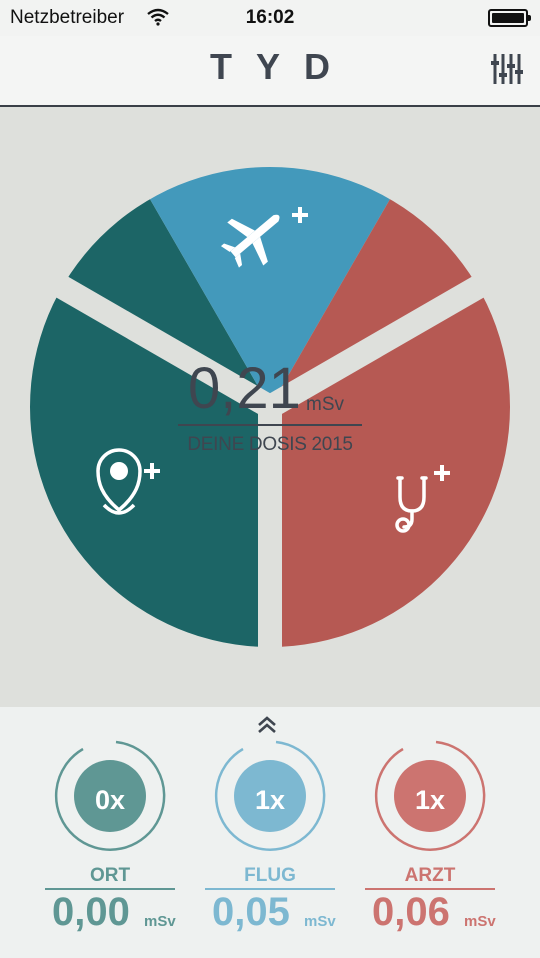 Image resolution: width=540 pixels, height=958 pixels. Describe the element at coordinates (325, 404) in the screenshot. I see `total-dose-unit: mSv` at that location.